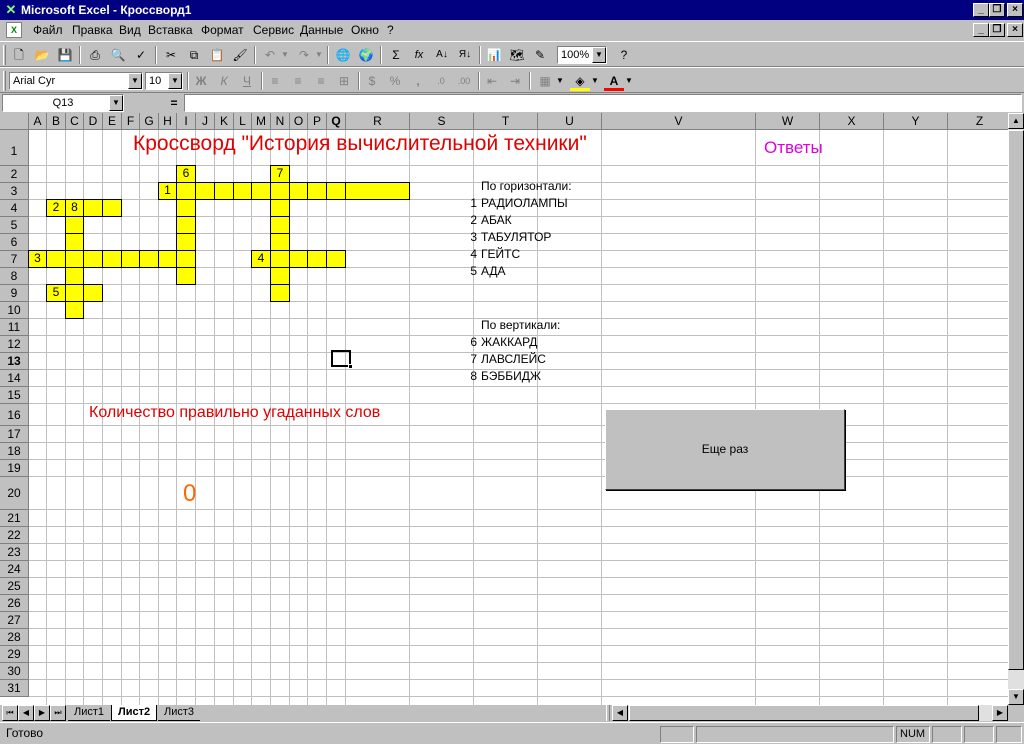 The width and height of the screenshot is (1024, 744). What do you see at coordinates (540, 55) in the screenshot?
I see `drawing-icon: ✎` at bounding box center [540, 55].